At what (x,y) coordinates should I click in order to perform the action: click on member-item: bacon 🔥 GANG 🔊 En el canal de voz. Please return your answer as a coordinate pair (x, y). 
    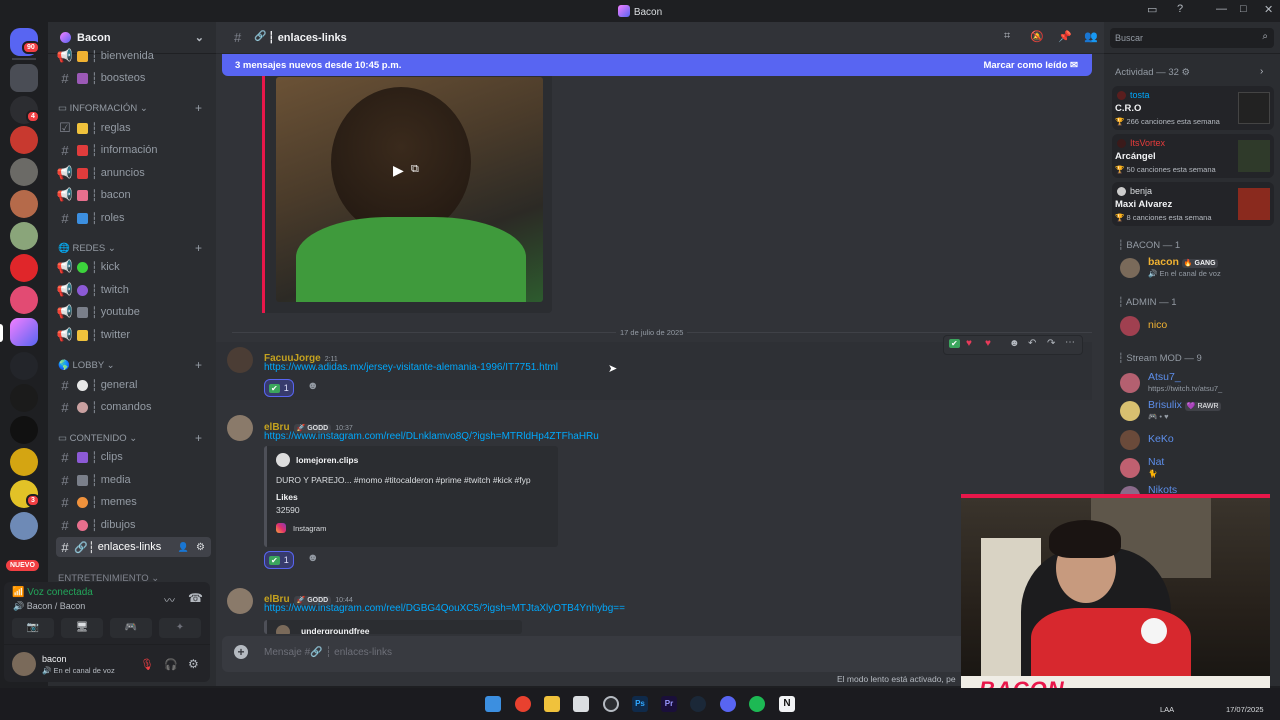
    Looking at the image, I should click on (1195, 268).